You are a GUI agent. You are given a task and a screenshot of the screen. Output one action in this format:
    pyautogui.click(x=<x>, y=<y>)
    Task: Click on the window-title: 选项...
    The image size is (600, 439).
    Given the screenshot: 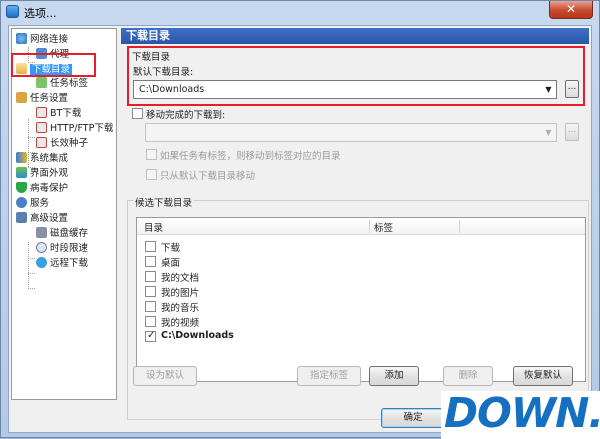 What is the action you would take?
    pyautogui.click(x=40, y=13)
    